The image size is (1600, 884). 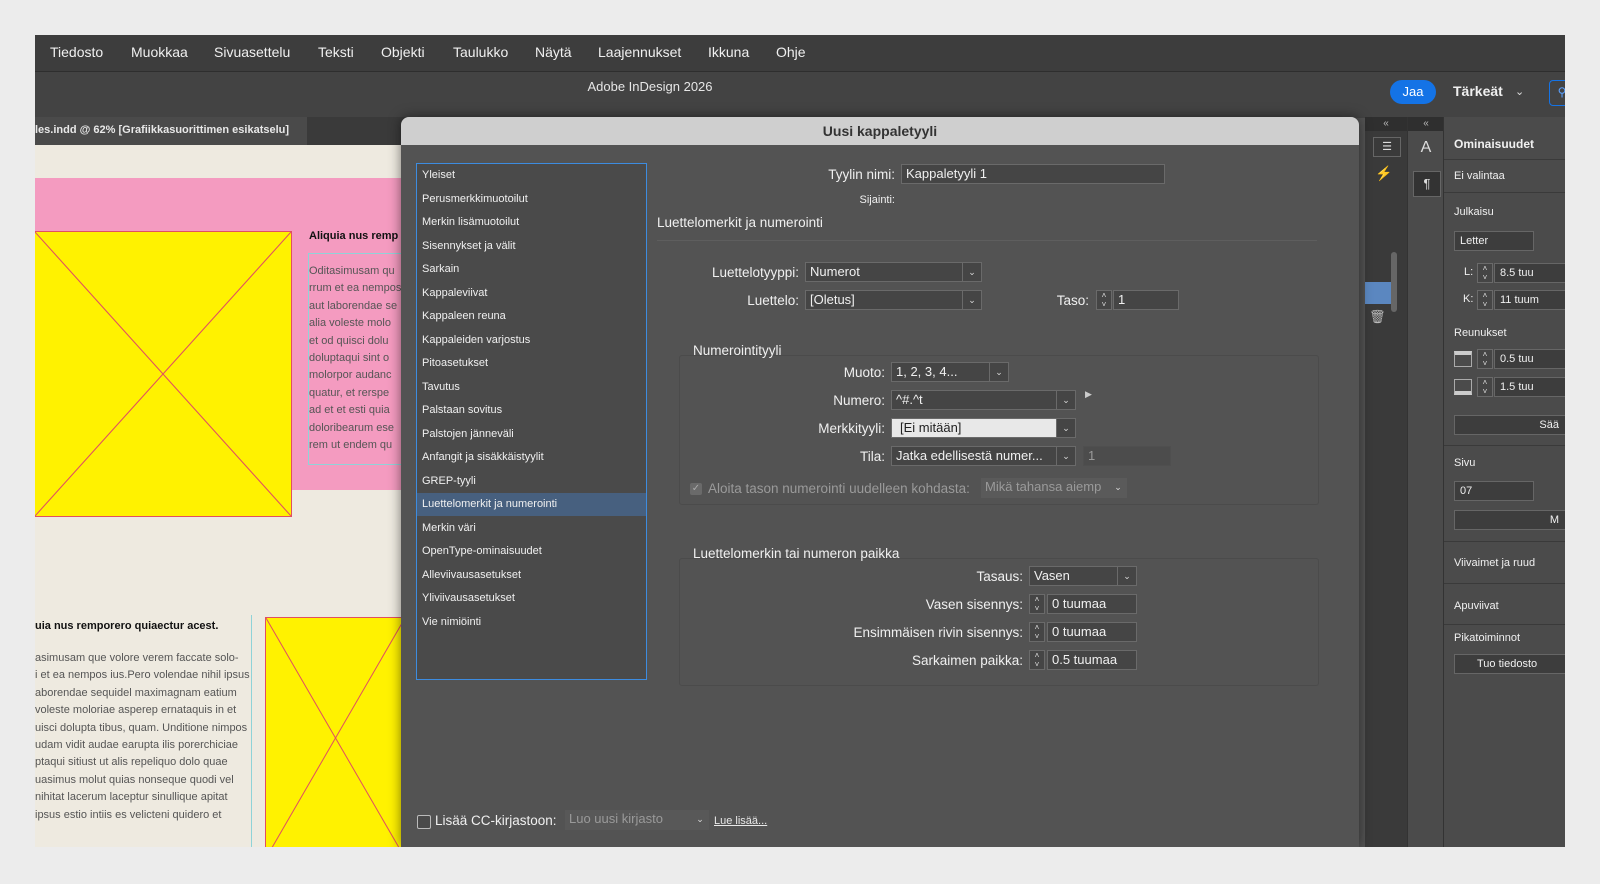 I want to click on workspace-switcher: Tärkeät, so click(x=1478, y=91).